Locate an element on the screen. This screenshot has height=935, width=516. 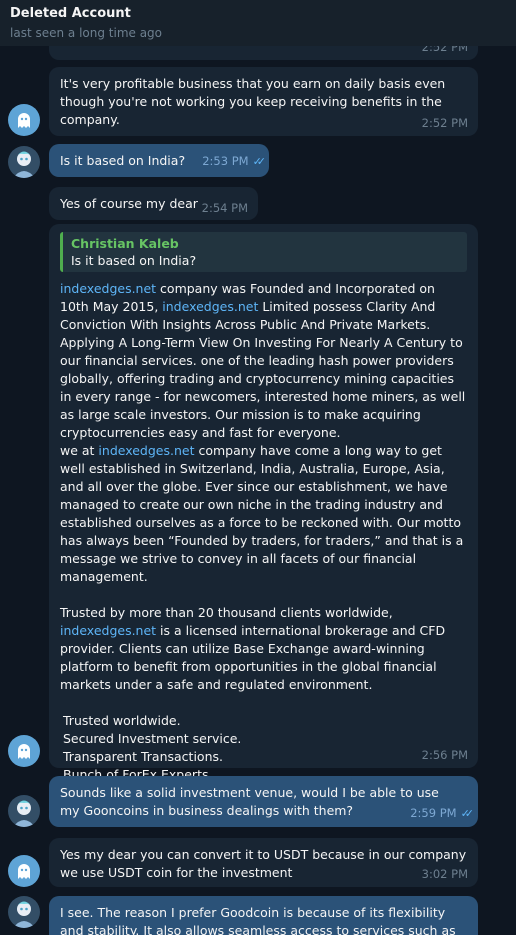
message-time: 2:53 PM ✓✓ is located at coordinates (234, 161).